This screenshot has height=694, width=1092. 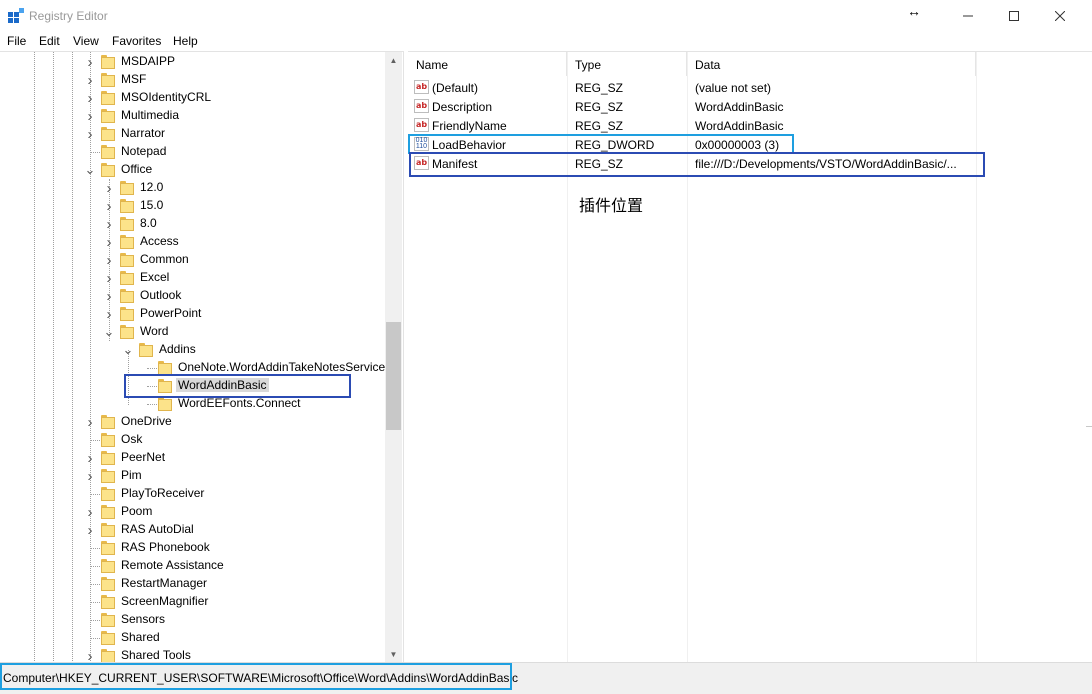 What do you see at coordinates (16, 41) in the screenshot?
I see `menu-file: File` at bounding box center [16, 41].